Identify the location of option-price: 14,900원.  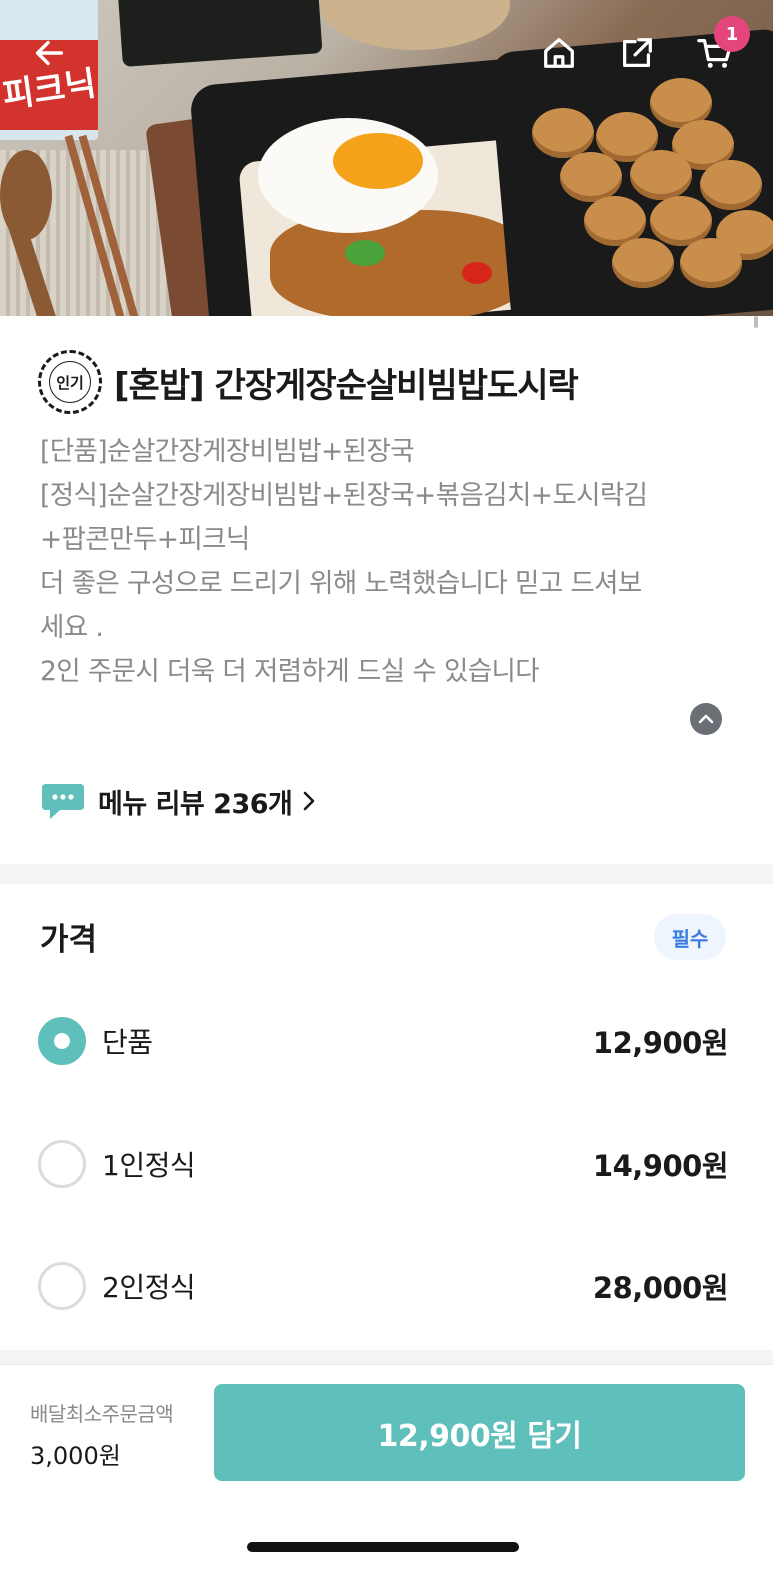
(660, 1166).